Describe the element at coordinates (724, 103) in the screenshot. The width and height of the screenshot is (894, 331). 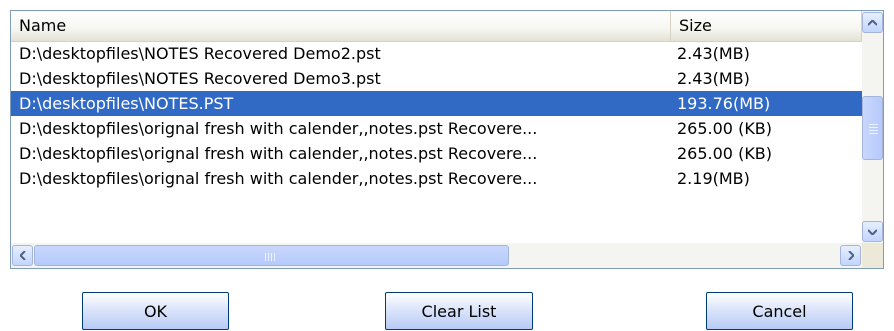
I see `row-size: 193.76(MB)` at that location.